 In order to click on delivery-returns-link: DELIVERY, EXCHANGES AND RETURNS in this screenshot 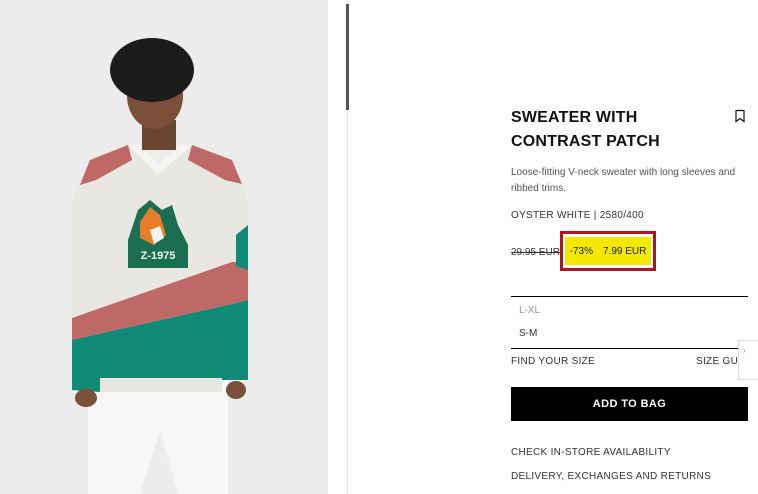, I will do `click(611, 476)`.